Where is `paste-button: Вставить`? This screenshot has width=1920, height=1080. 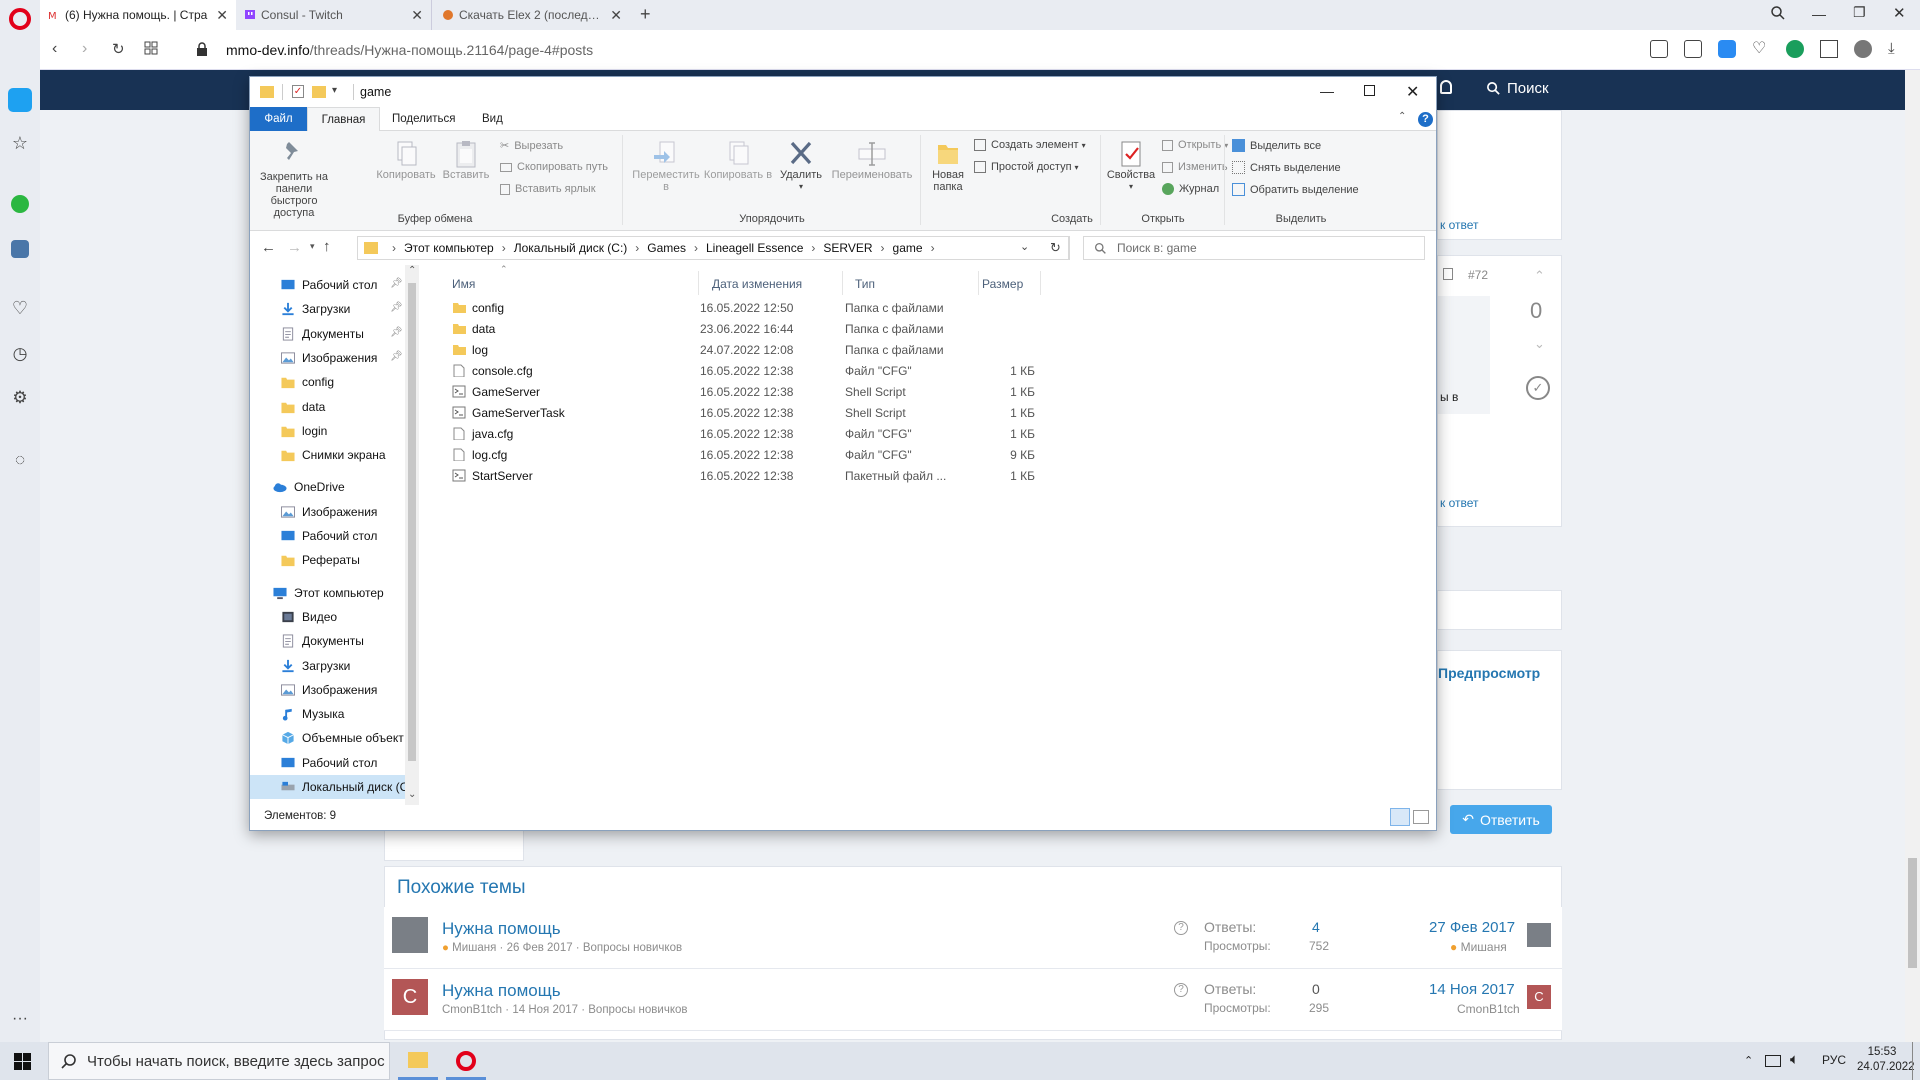
paste-button: Вставить is located at coordinates (466, 160).